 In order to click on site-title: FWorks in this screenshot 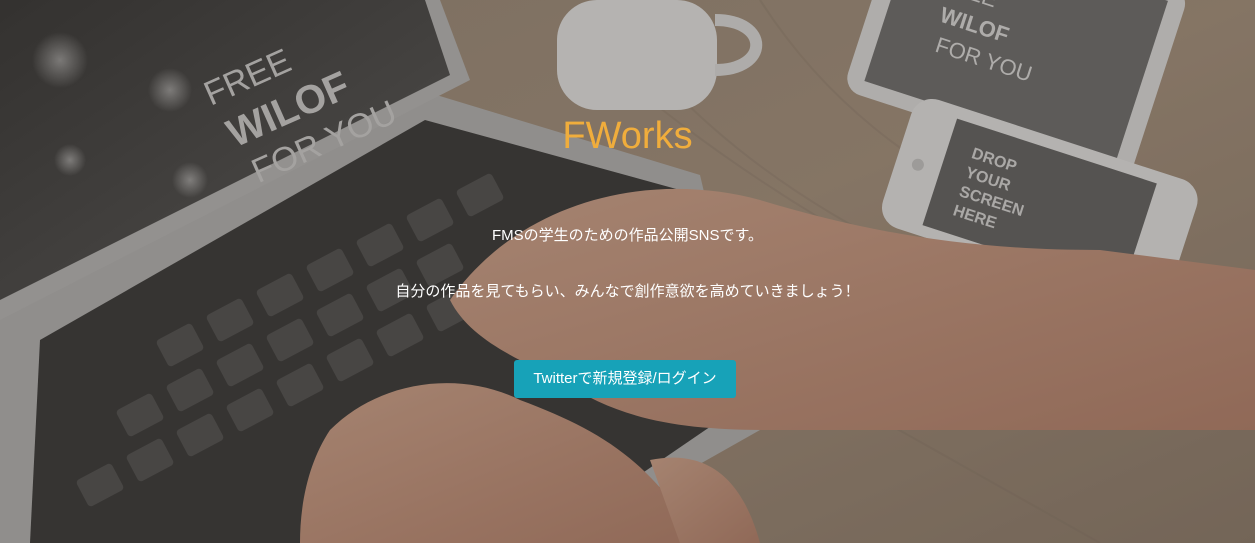, I will do `click(627, 136)`.